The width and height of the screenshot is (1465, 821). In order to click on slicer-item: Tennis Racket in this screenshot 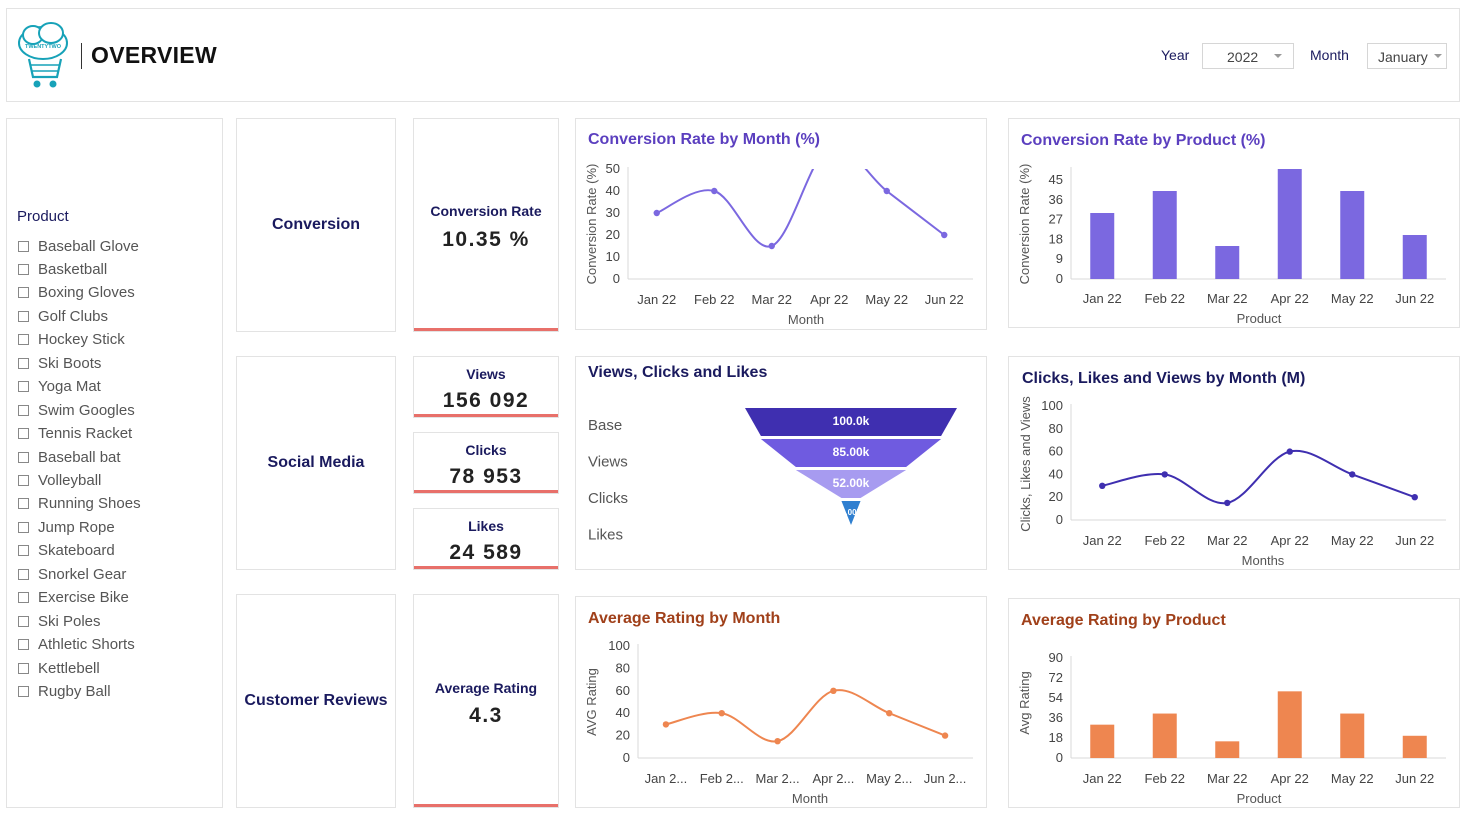, I will do `click(75, 434)`.